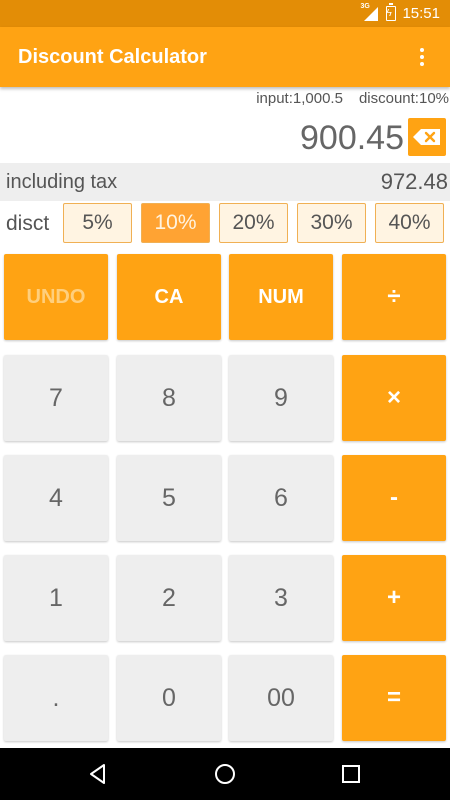 This screenshot has width=450, height=800. Describe the element at coordinates (394, 598) in the screenshot. I see `plus-button: +` at that location.